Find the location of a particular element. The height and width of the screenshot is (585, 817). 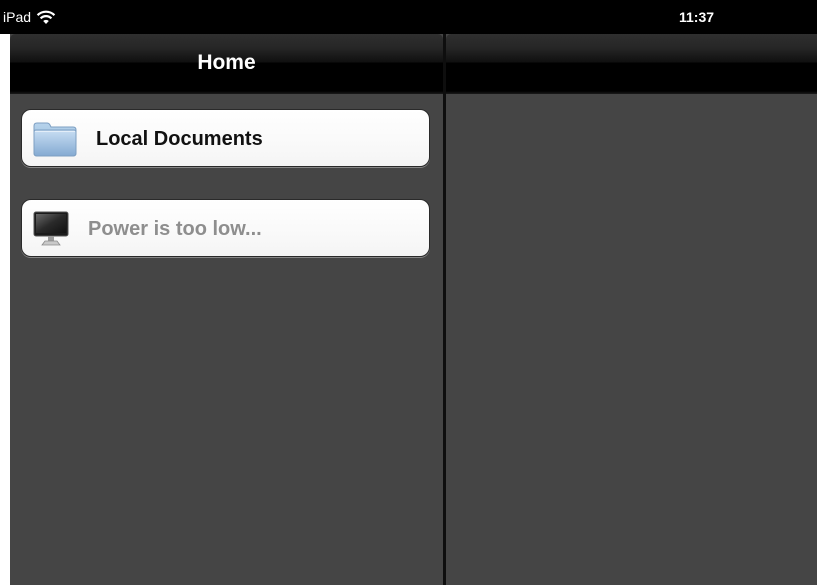

wifi-icon is located at coordinates (46, 17).